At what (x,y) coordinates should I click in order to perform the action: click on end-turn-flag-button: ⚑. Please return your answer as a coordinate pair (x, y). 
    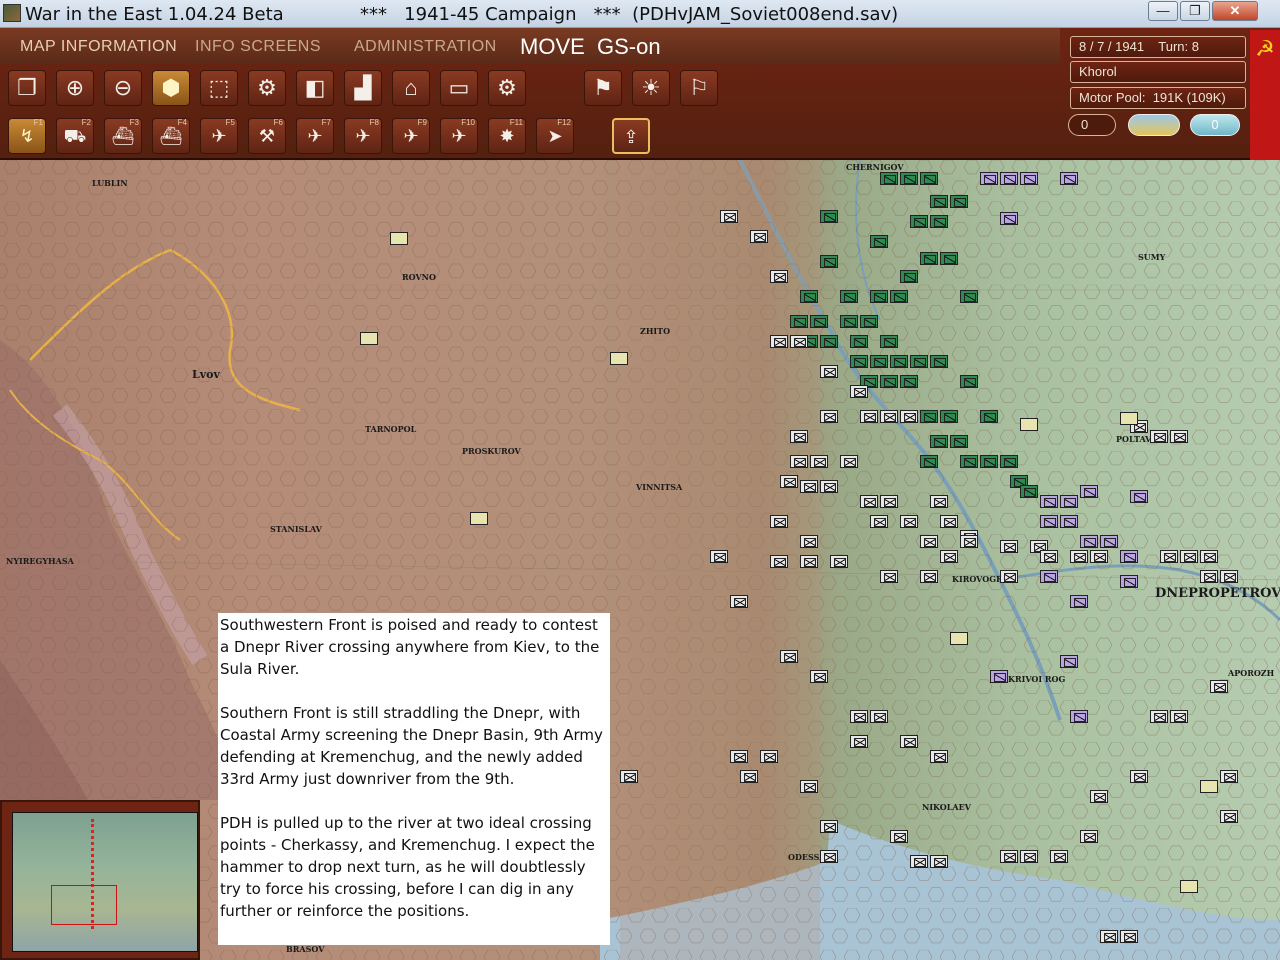
    Looking at the image, I should click on (603, 88).